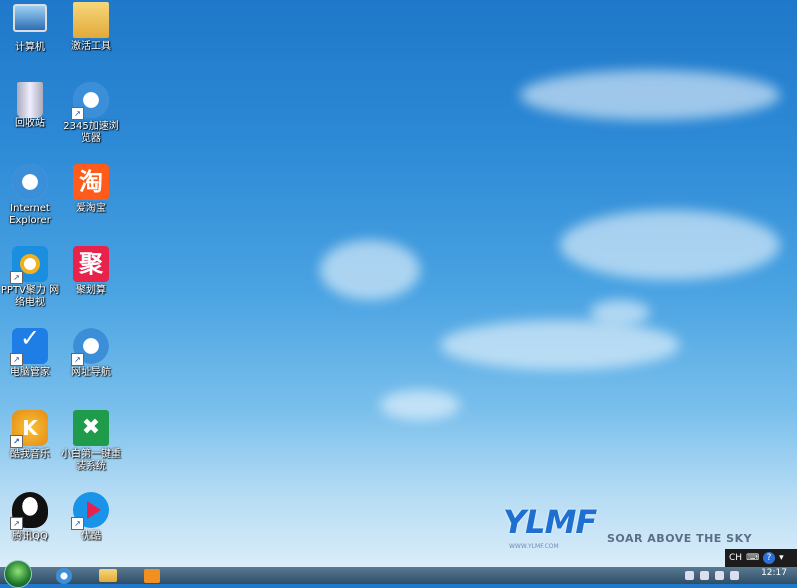 The height and width of the screenshot is (588, 797). I want to click on music-icon-glyph: K, so click(30, 428).